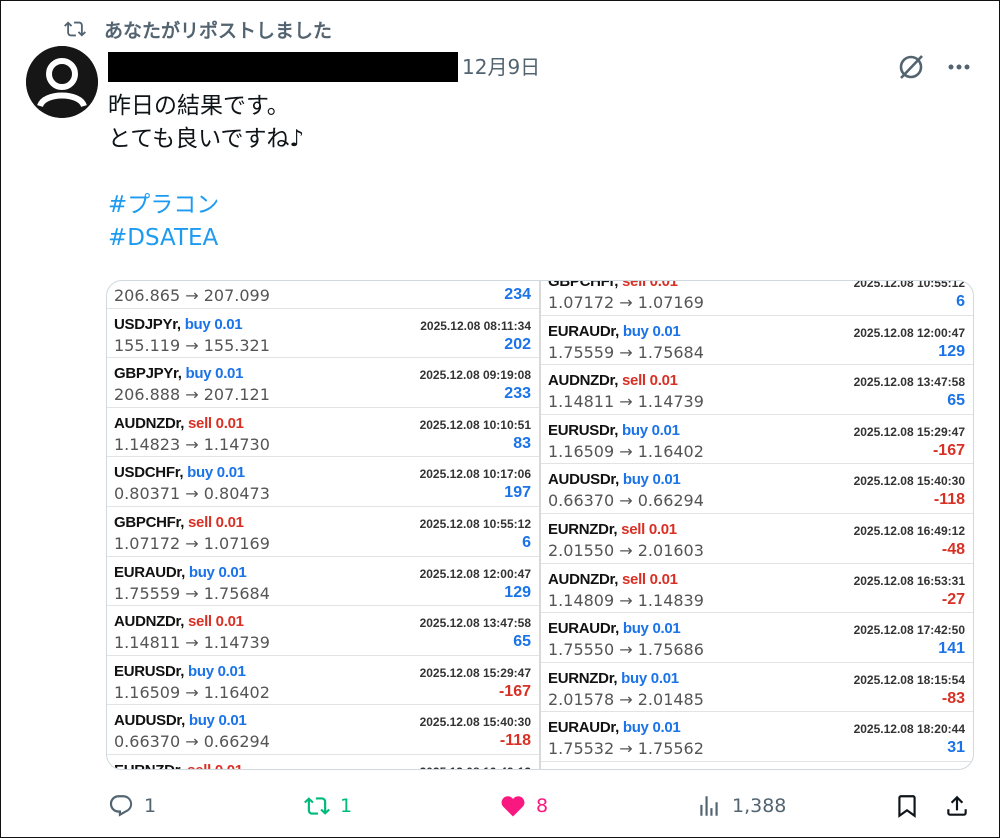 The image size is (1000, 838). What do you see at coordinates (613, 678) in the screenshot?
I see `trade-symbol: EURNZDr, buy 0.01` at bounding box center [613, 678].